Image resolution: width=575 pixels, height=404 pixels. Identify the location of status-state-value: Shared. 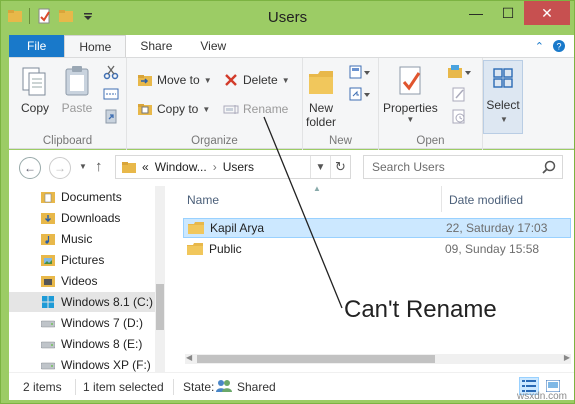
(256, 387).